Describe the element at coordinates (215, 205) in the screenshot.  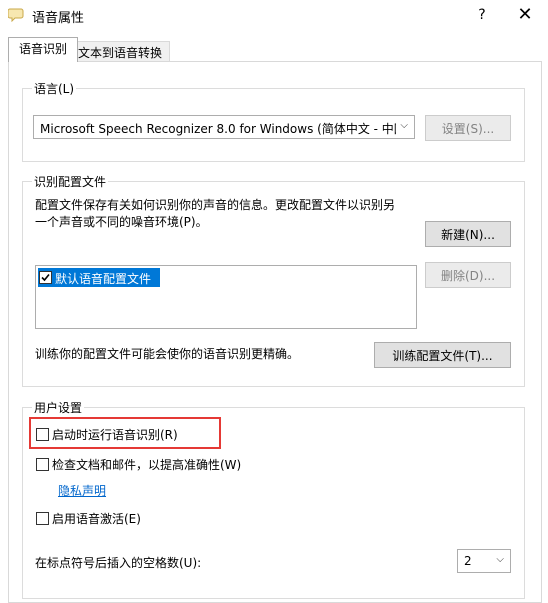
I see `profiles-description-line1: 配置文件保存有关如何识别你的声音的信息。更改配置文件以识别另` at that location.